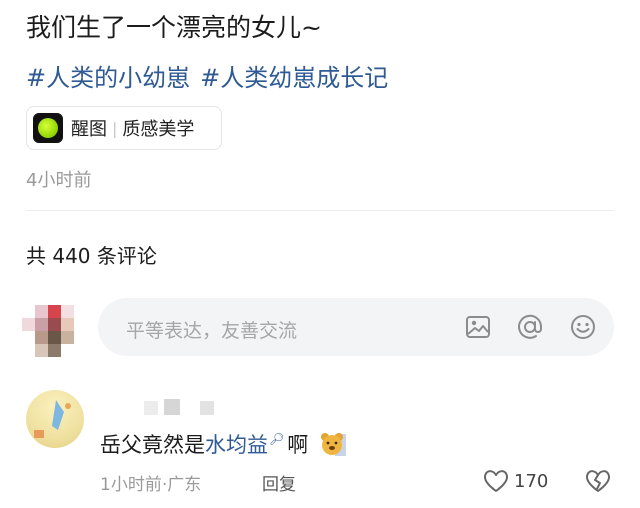 The height and width of the screenshot is (508, 640). I want to click on app-name: 醒图, so click(89, 129).